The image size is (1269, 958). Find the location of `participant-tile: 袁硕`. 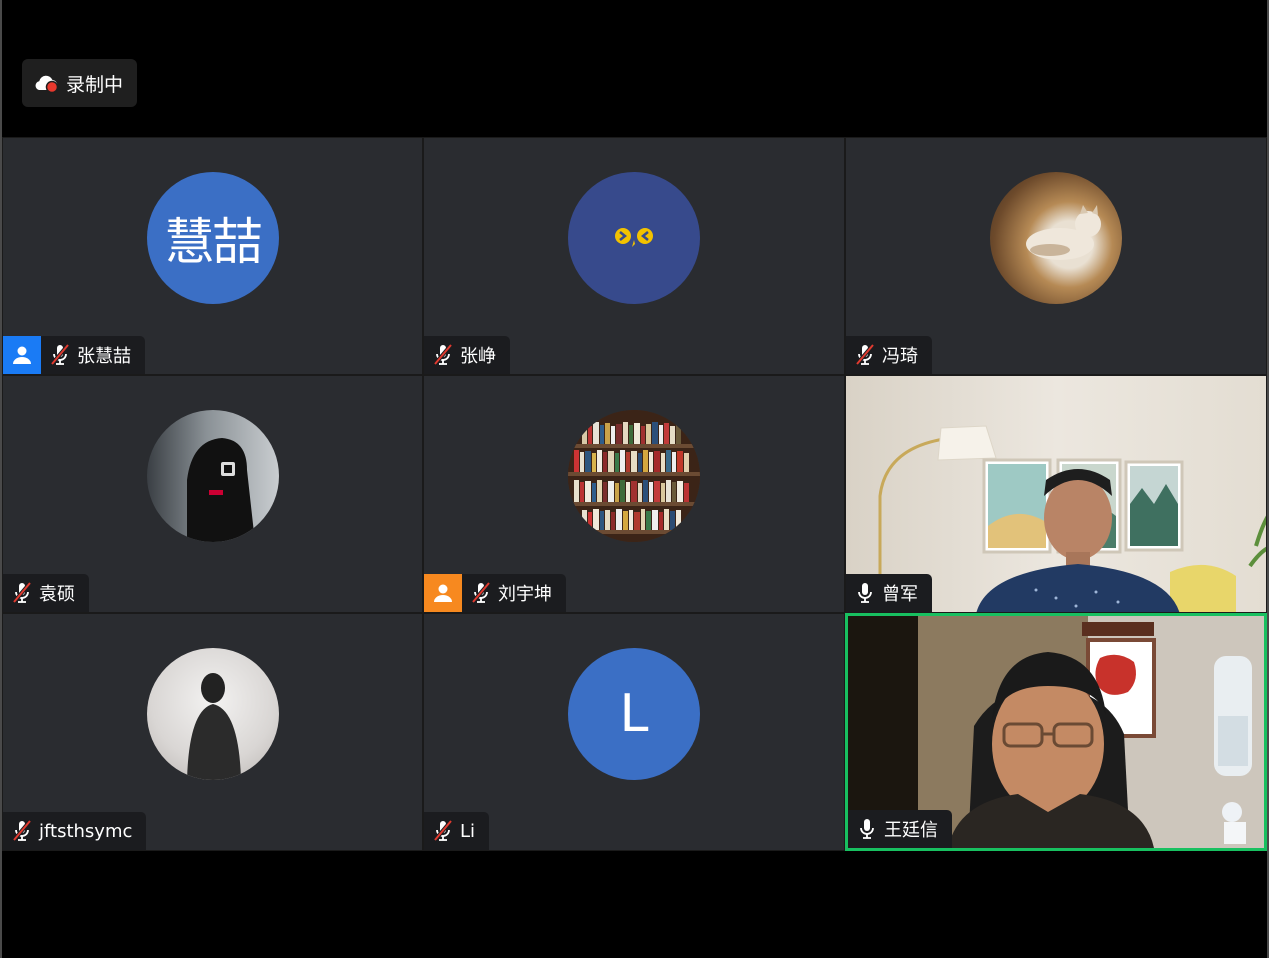

participant-tile: 袁硕 is located at coordinates (212, 494).